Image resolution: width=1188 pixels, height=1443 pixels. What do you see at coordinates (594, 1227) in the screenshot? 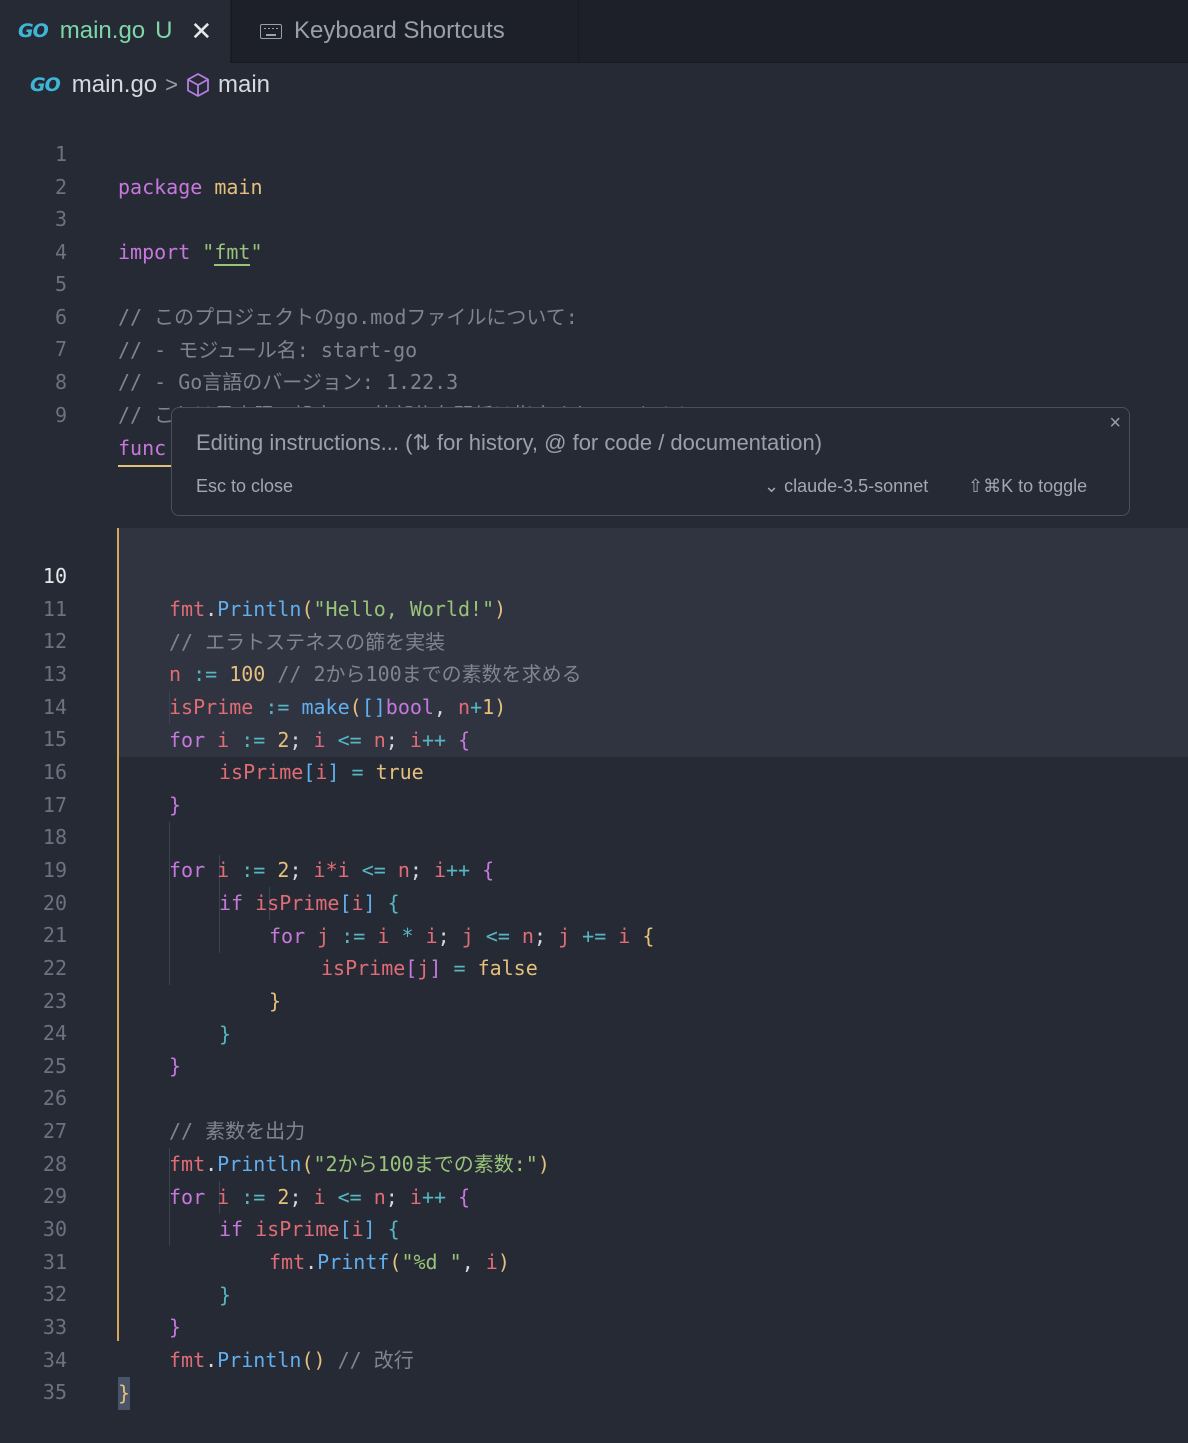
I see `code-line: 30 fmt.Printf("%d ", i)` at bounding box center [594, 1227].